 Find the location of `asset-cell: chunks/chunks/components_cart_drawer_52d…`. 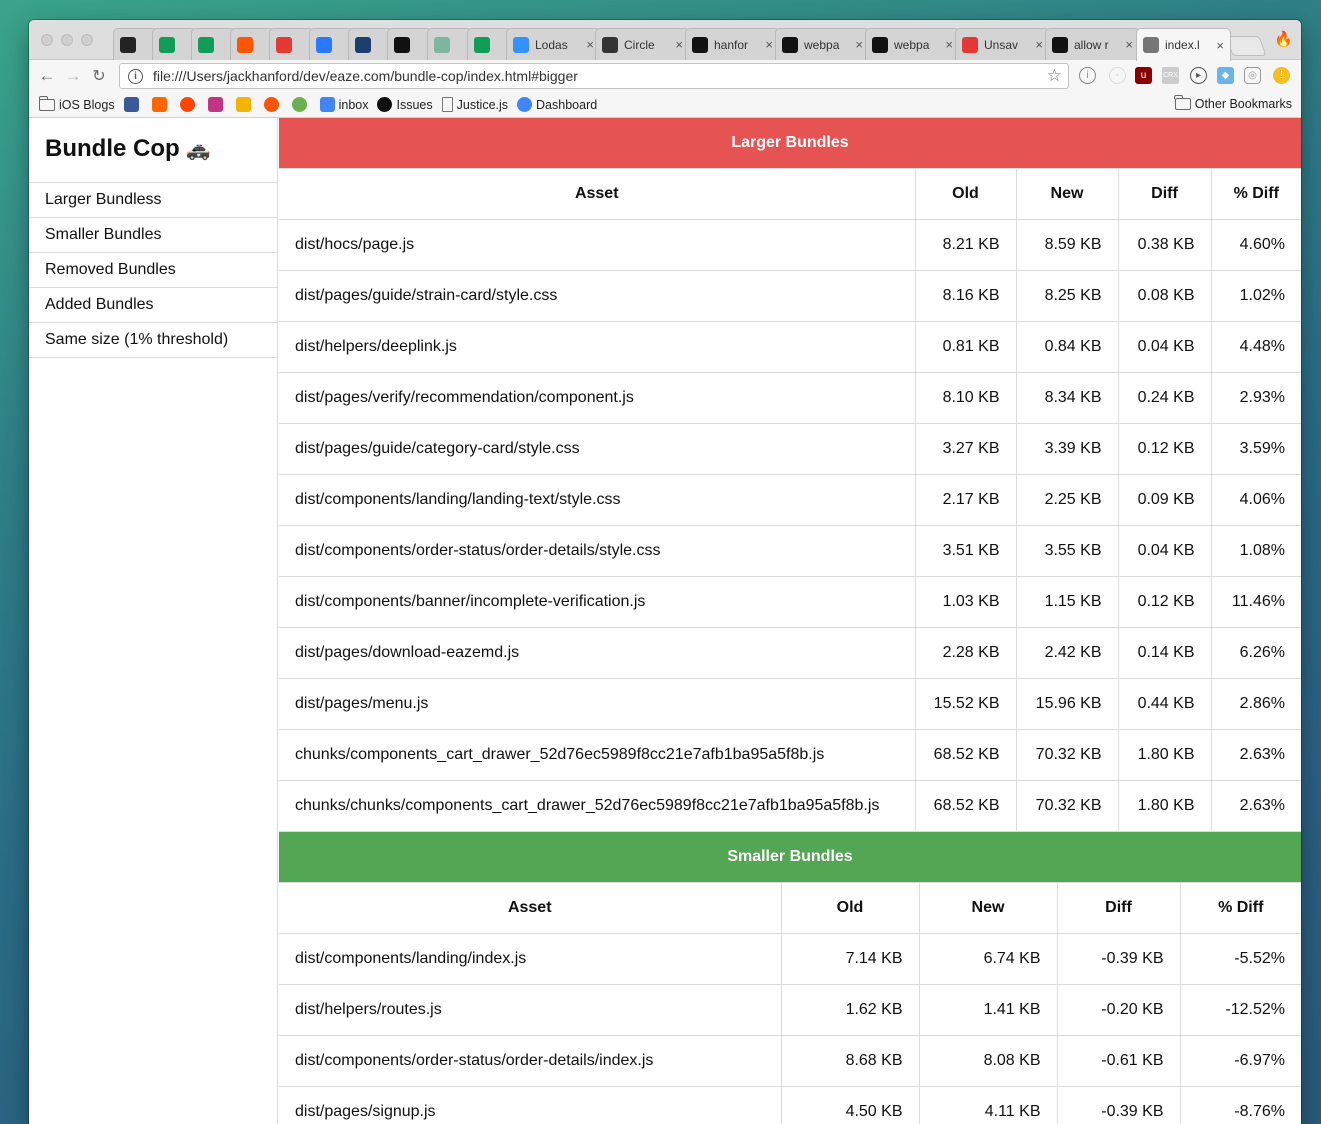

asset-cell: chunks/chunks/components_cart_drawer_52d… is located at coordinates (597, 806).